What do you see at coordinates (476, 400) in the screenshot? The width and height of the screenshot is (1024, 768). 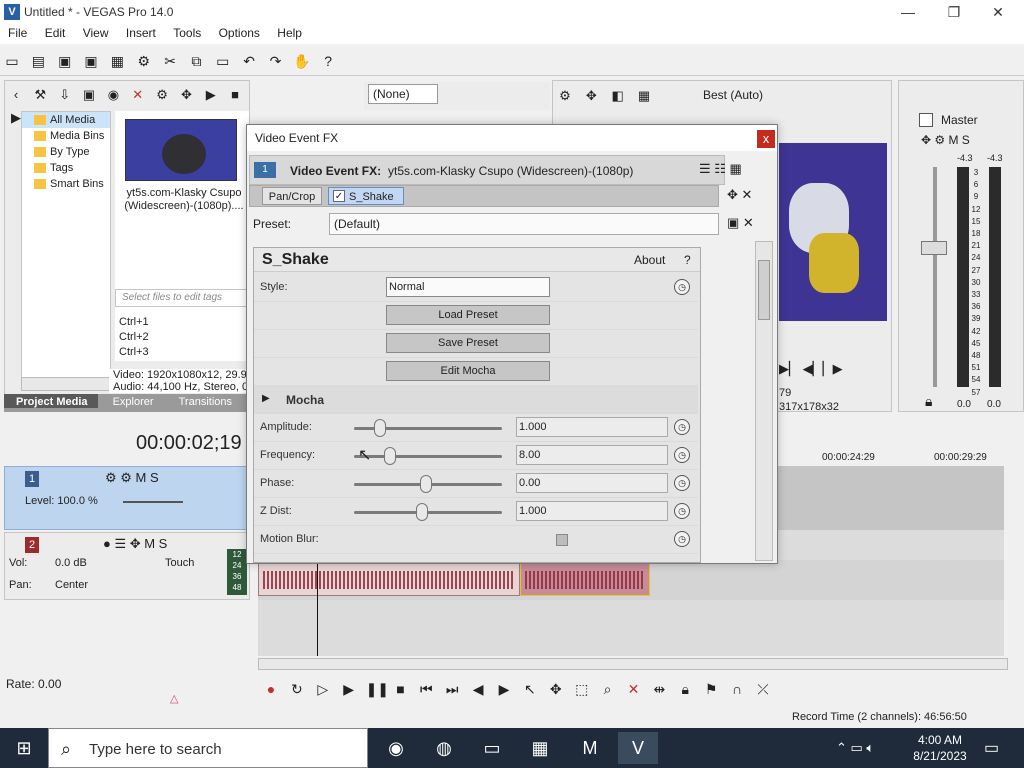 I see `mocha-section: ▶ Mocha` at bounding box center [476, 400].